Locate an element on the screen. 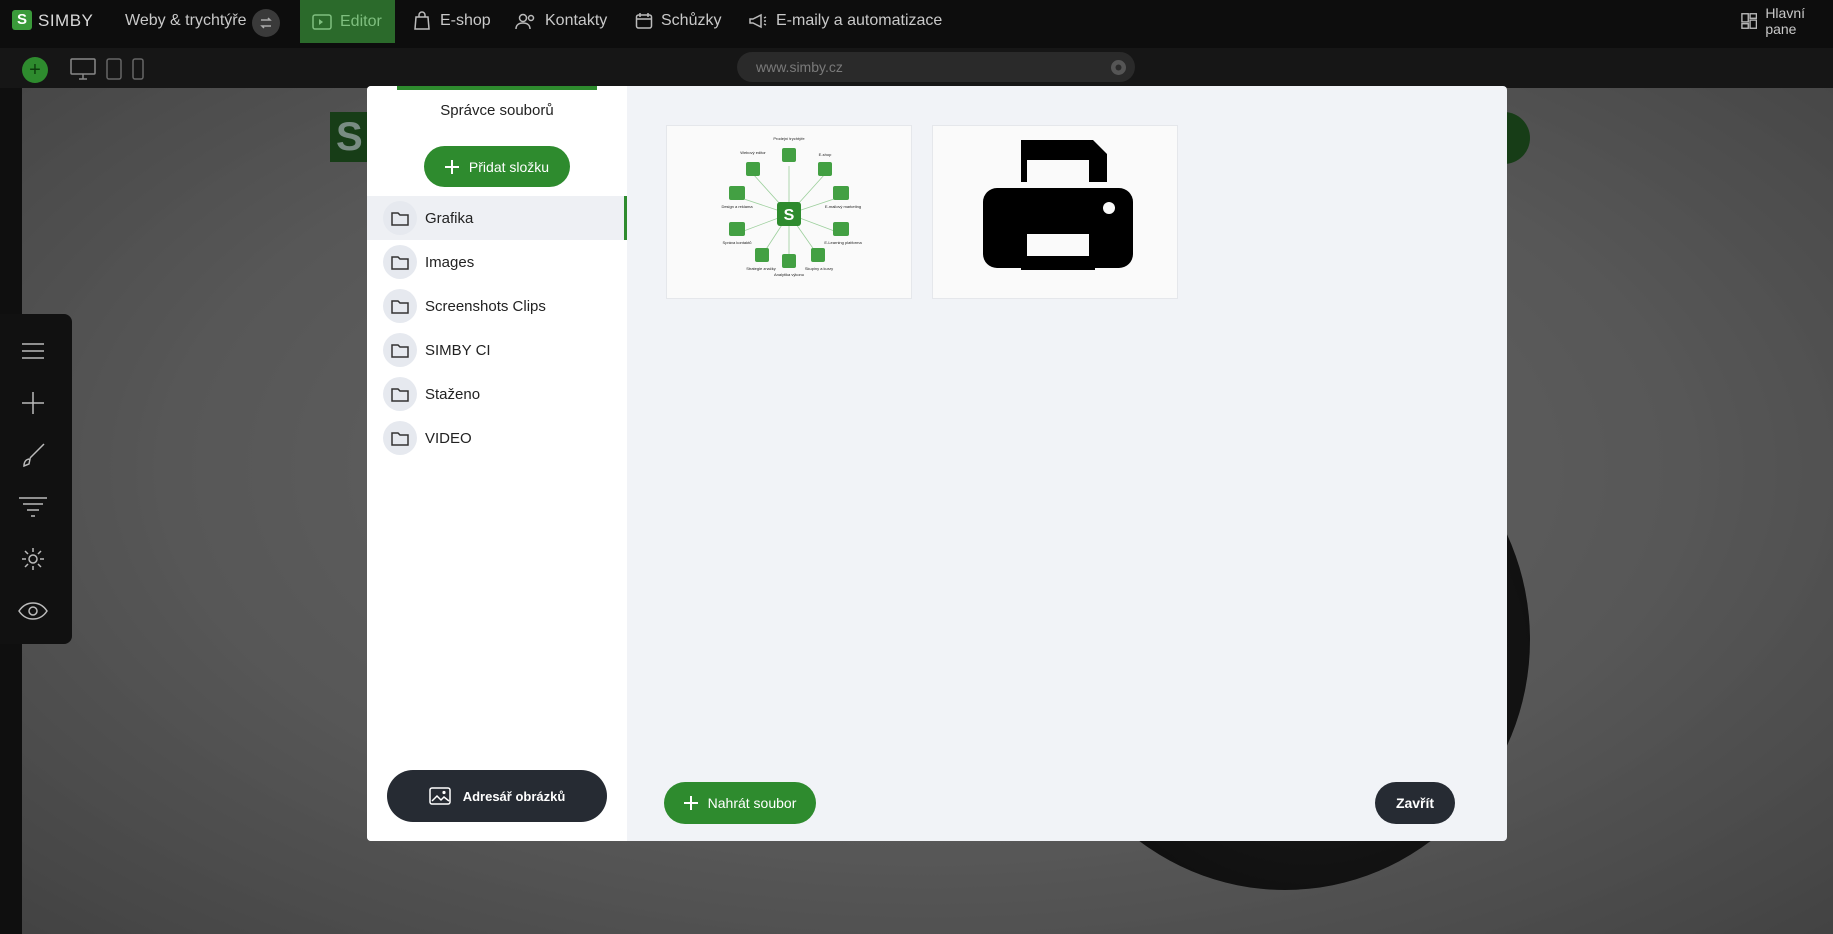  preview-button is located at coordinates (33, 611).